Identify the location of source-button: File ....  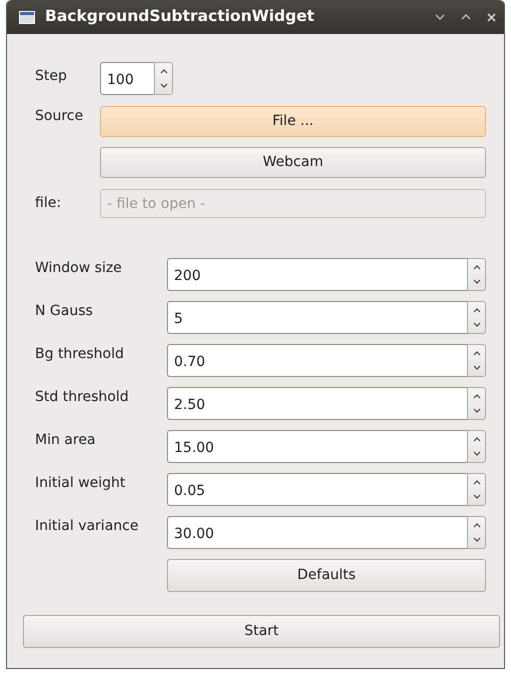
(293, 121).